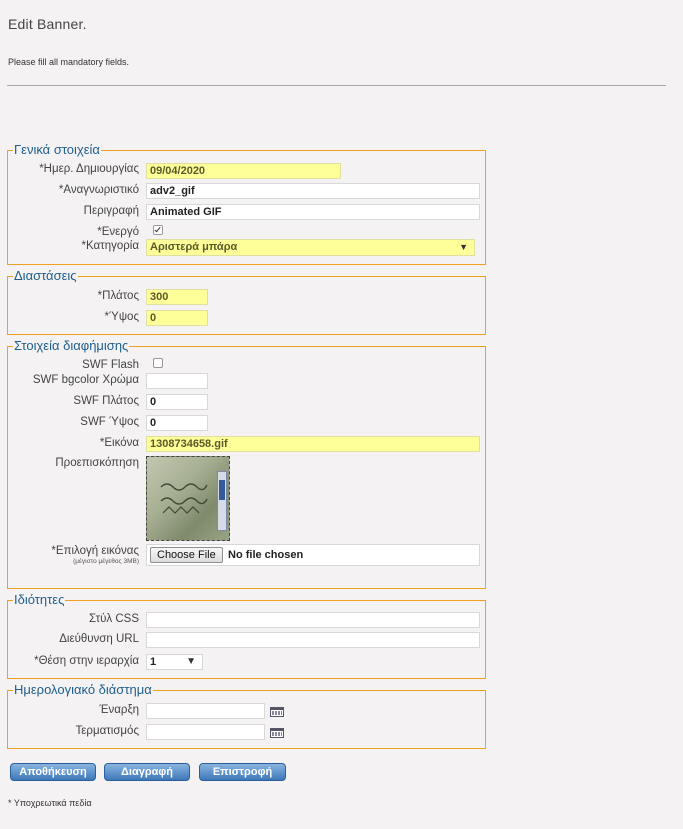  Describe the element at coordinates (174, 662) in the screenshot. I see `position-select: 1 ▼` at that location.